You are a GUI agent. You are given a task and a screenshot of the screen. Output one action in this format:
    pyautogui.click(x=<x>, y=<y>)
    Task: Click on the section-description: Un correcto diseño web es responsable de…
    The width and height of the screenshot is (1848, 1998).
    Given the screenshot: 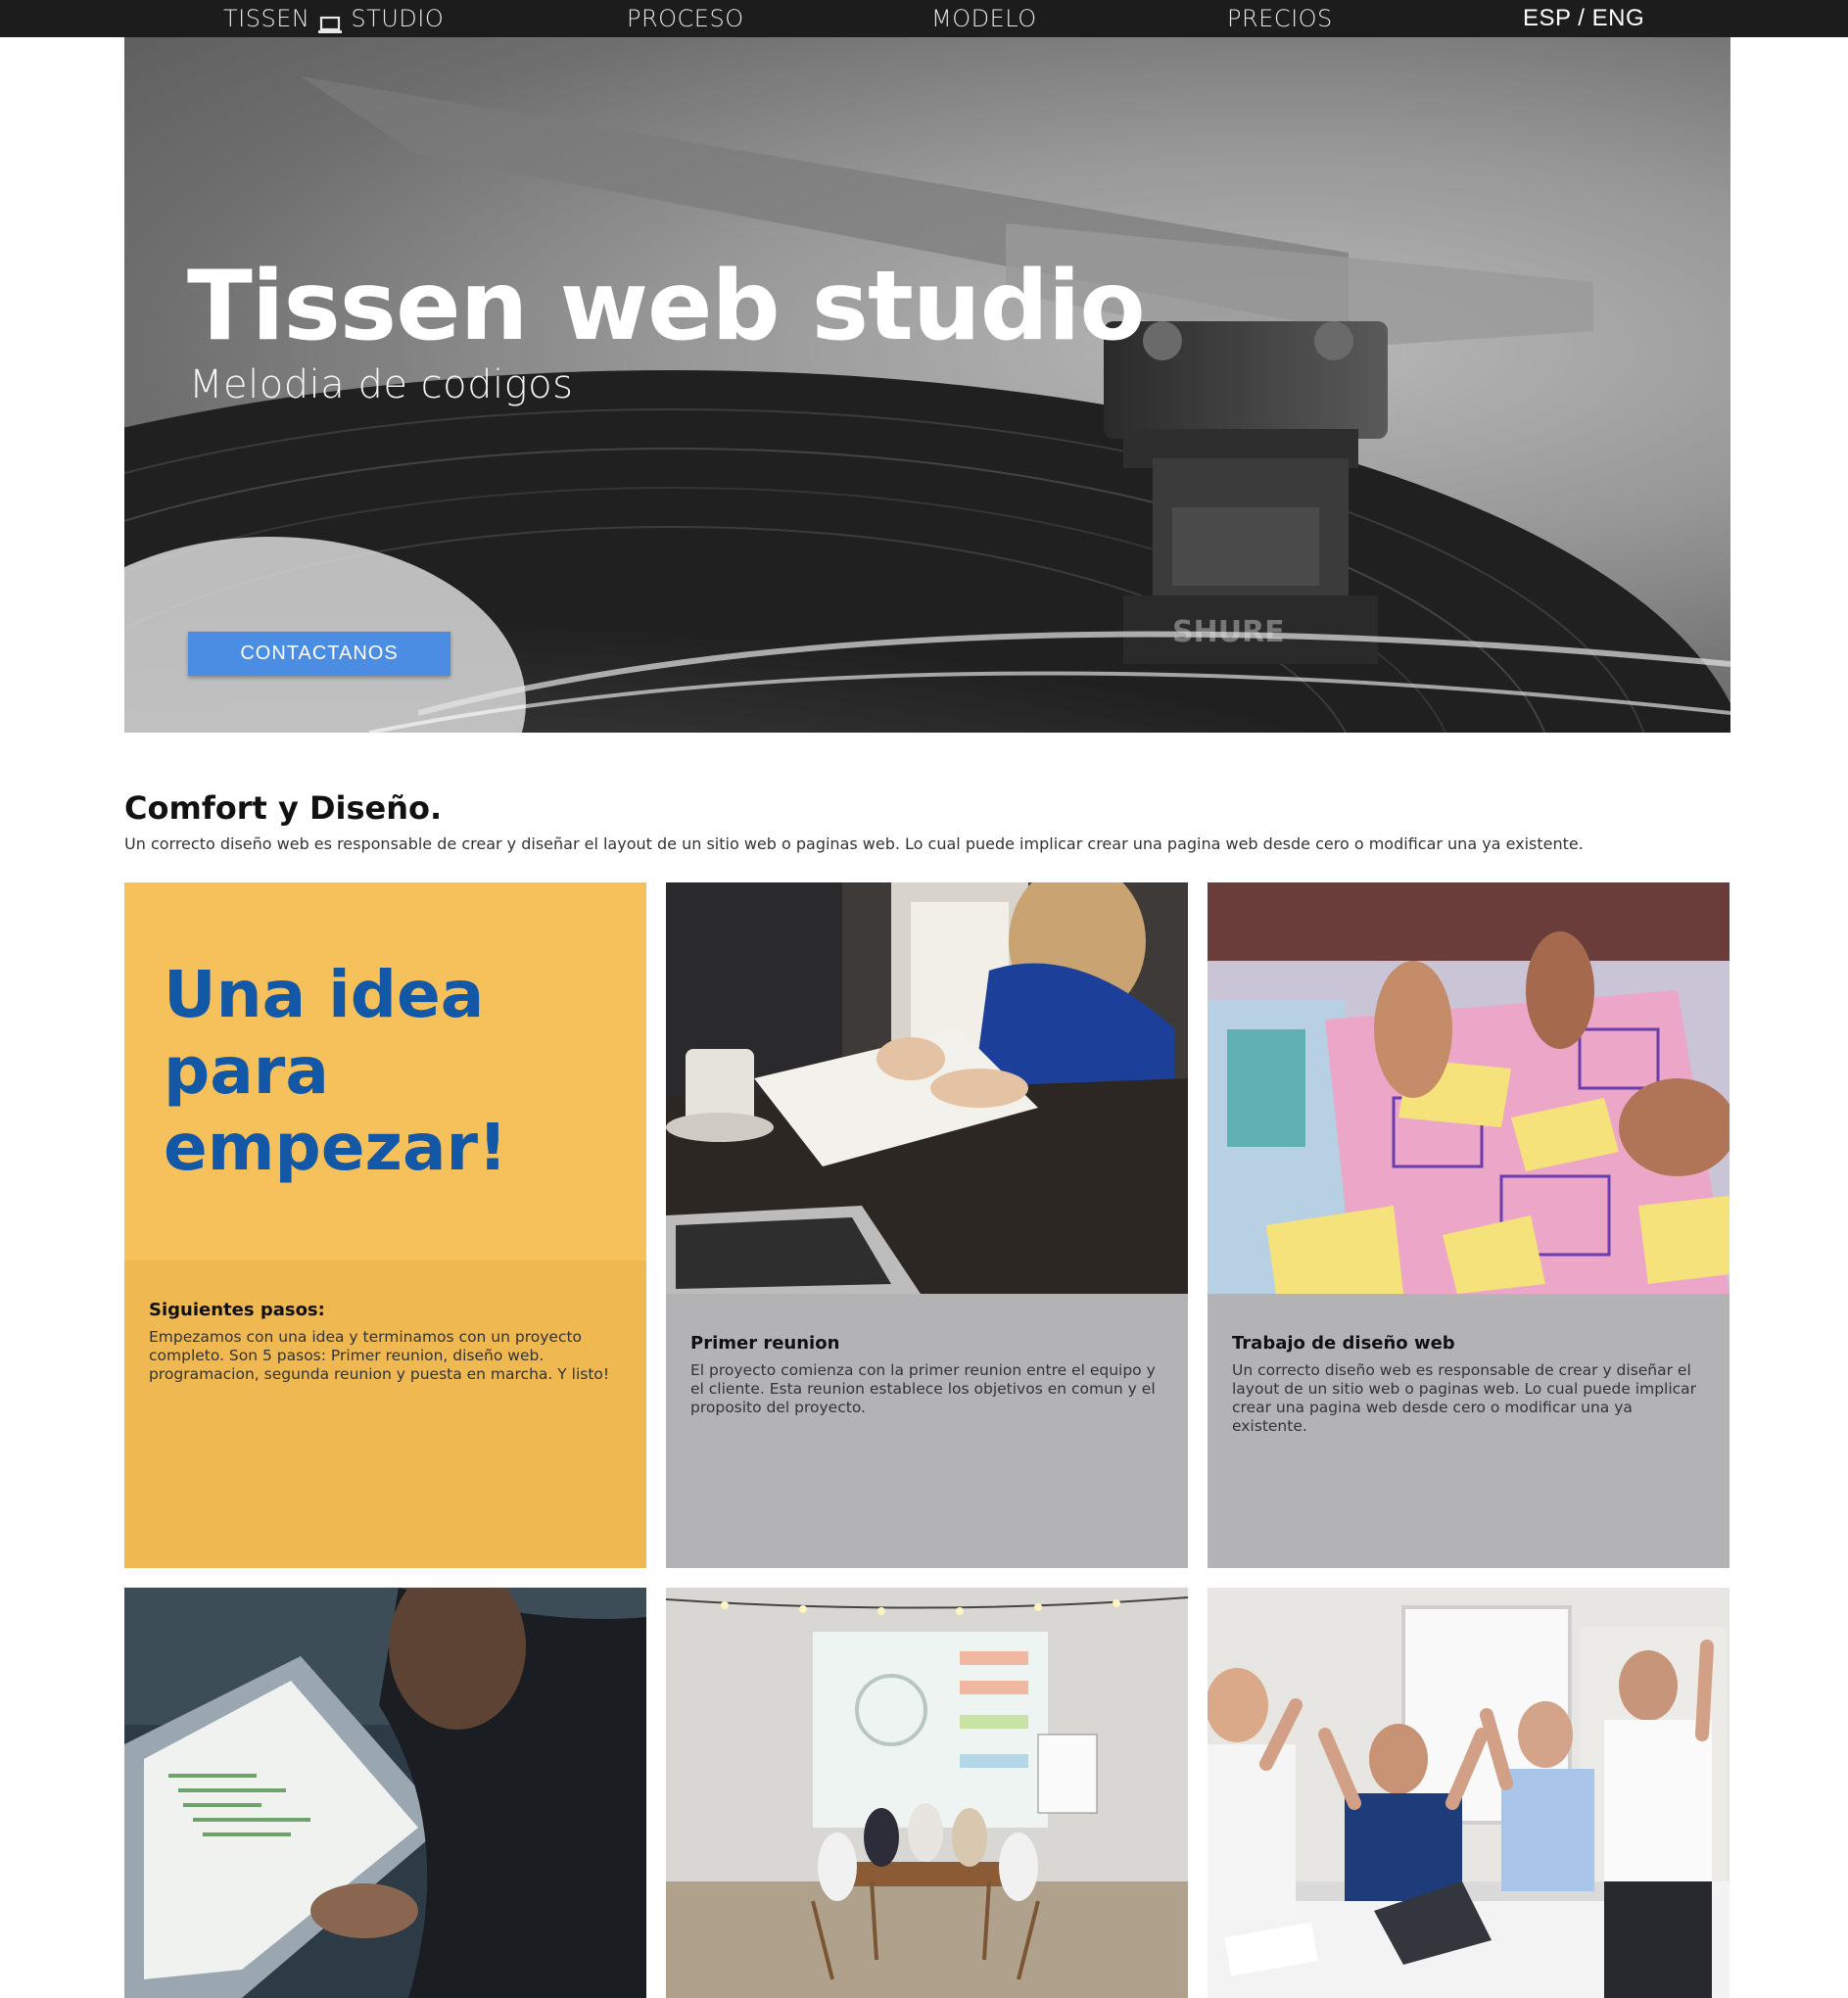 What is the action you would take?
    pyautogui.click(x=854, y=843)
    